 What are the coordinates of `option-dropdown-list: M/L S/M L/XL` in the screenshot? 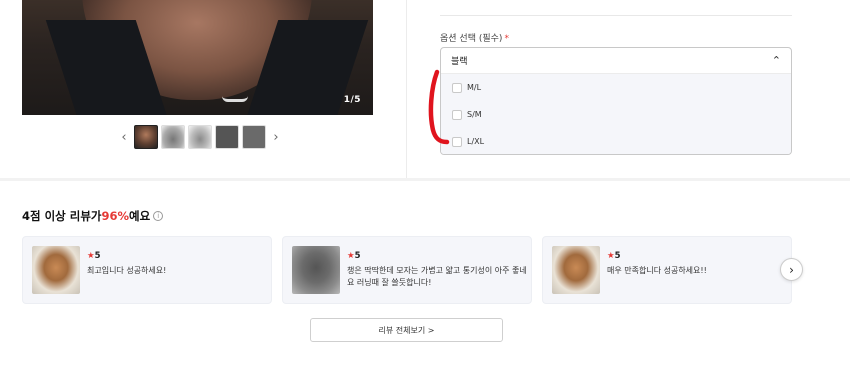 It's located at (616, 114).